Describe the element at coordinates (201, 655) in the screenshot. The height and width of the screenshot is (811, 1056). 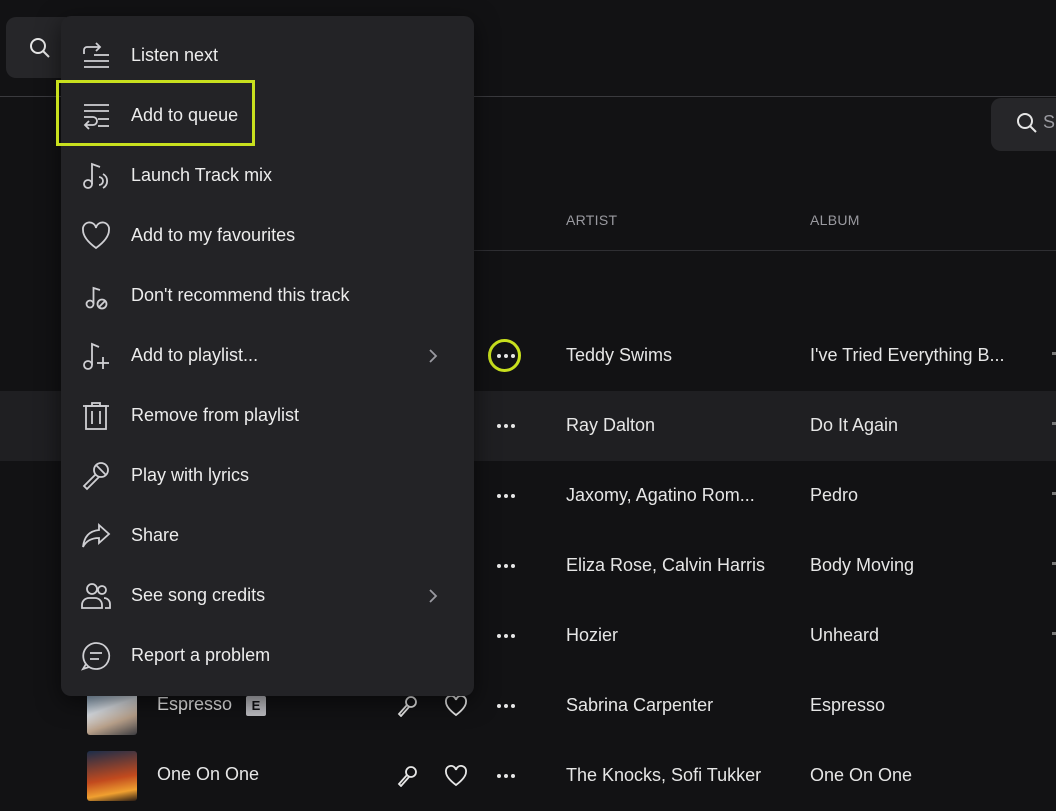
I see `menu-item-label: Report a problem` at that location.